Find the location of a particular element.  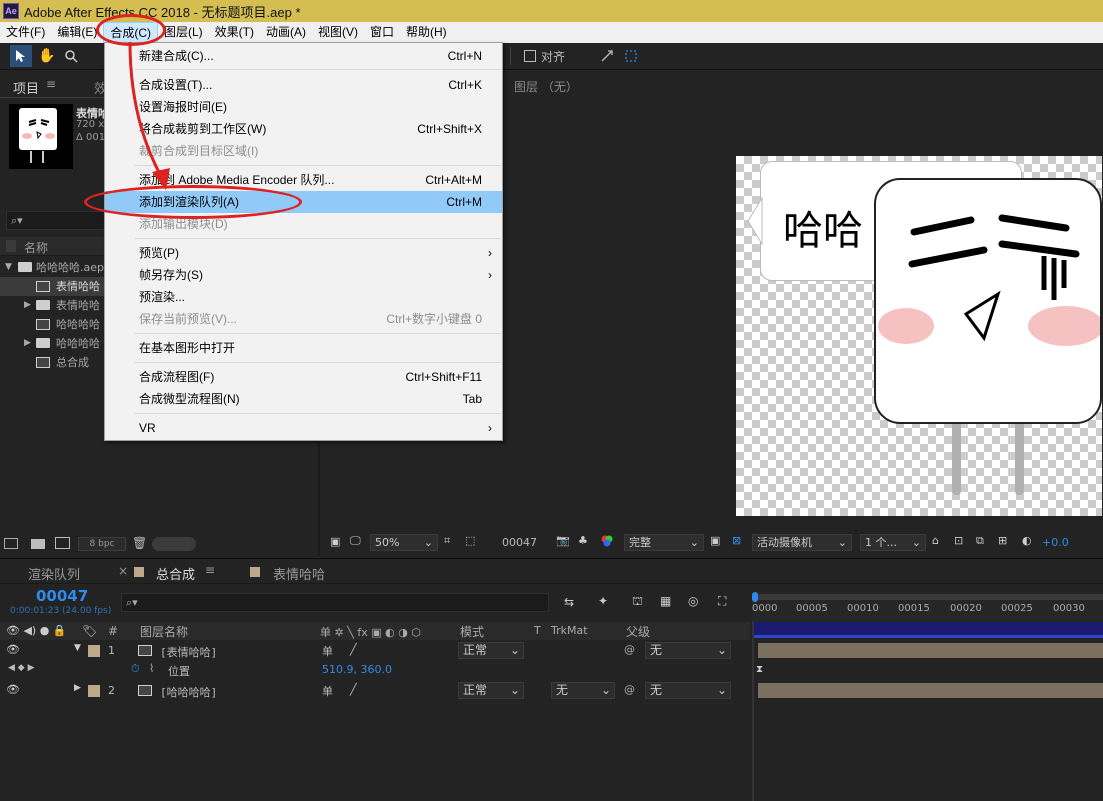

show-snapshot-icon: ♣ is located at coordinates (583, 540).